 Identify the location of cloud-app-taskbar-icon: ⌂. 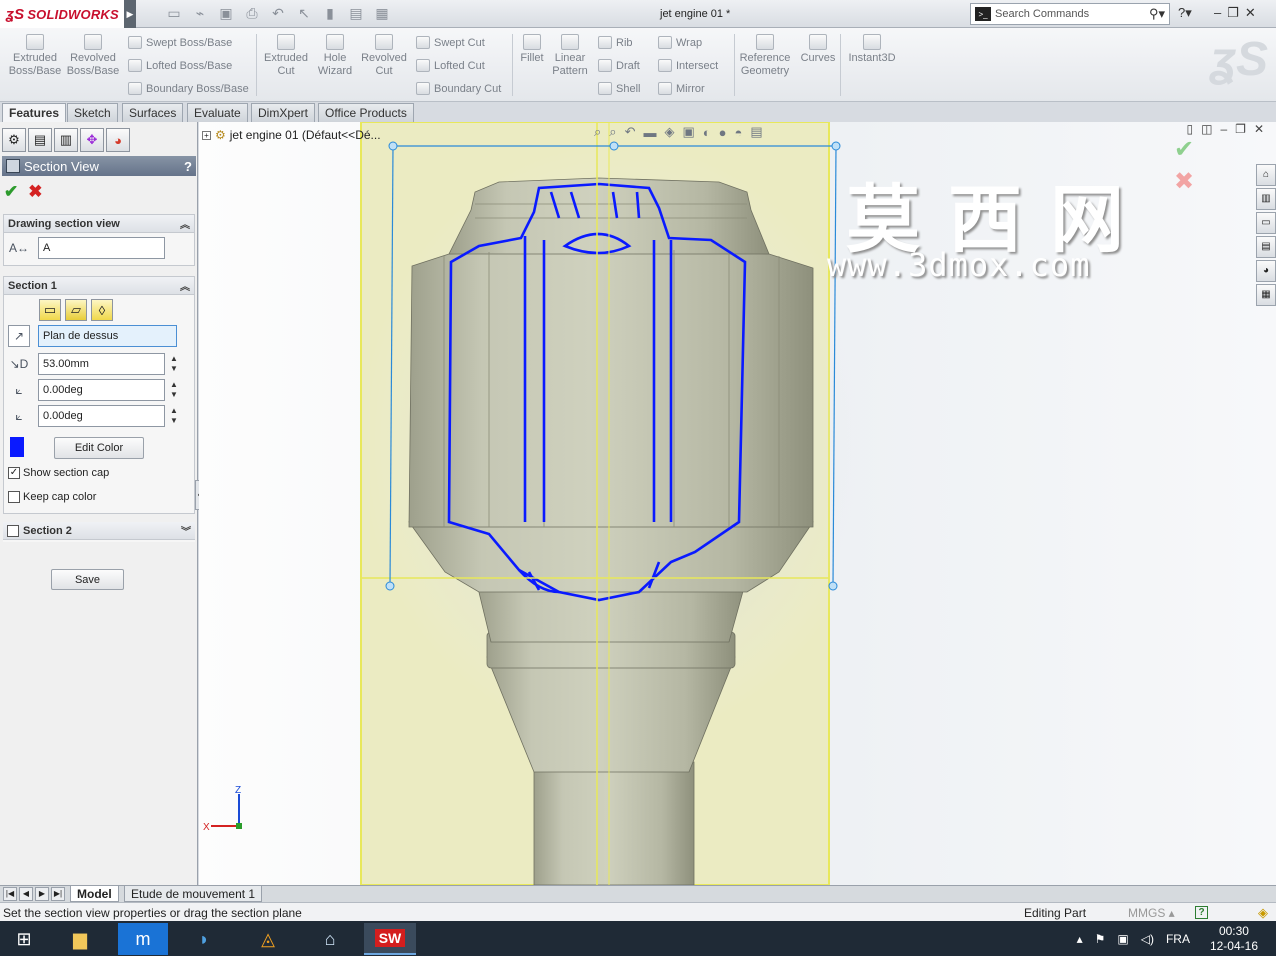
(330, 939).